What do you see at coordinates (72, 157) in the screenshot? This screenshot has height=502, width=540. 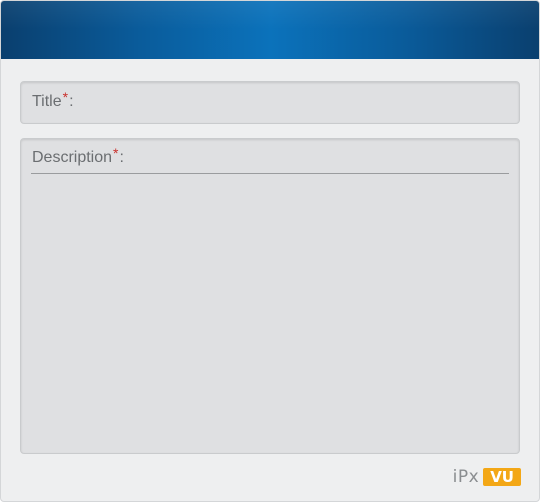 I see `description-label-text: Description` at bounding box center [72, 157].